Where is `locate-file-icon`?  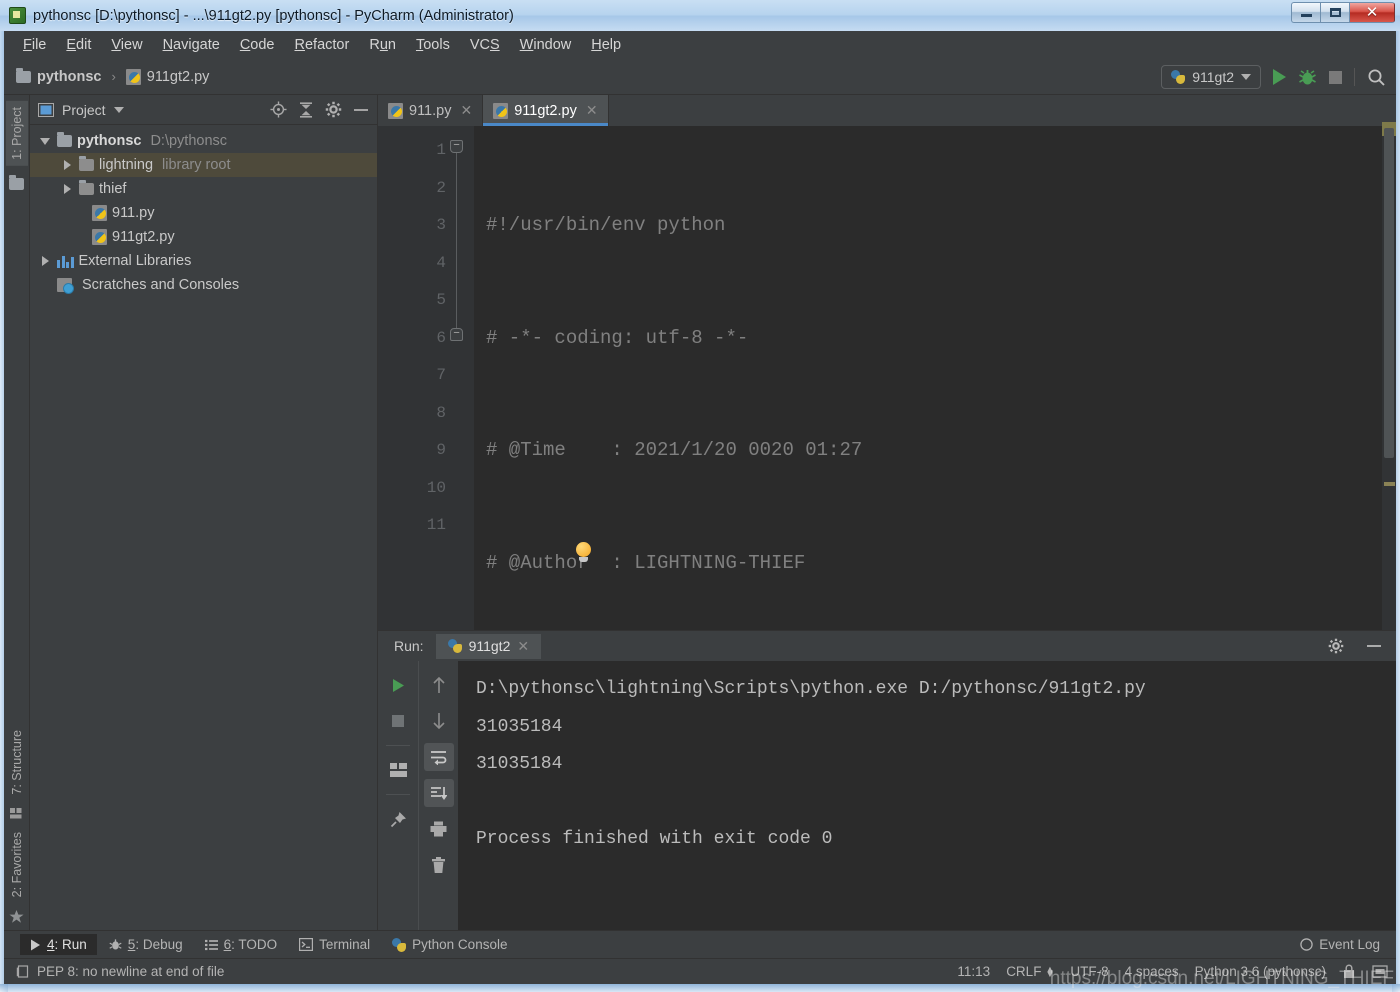
locate-file-icon is located at coordinates (278, 109).